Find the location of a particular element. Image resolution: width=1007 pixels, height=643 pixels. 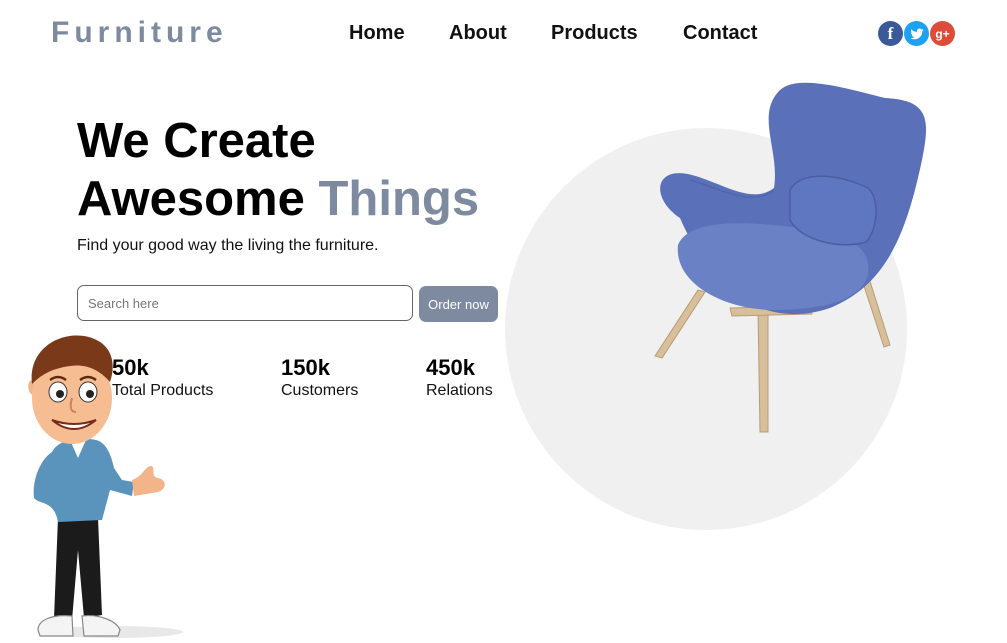

google-plus-icon: g+ is located at coordinates (942, 33).